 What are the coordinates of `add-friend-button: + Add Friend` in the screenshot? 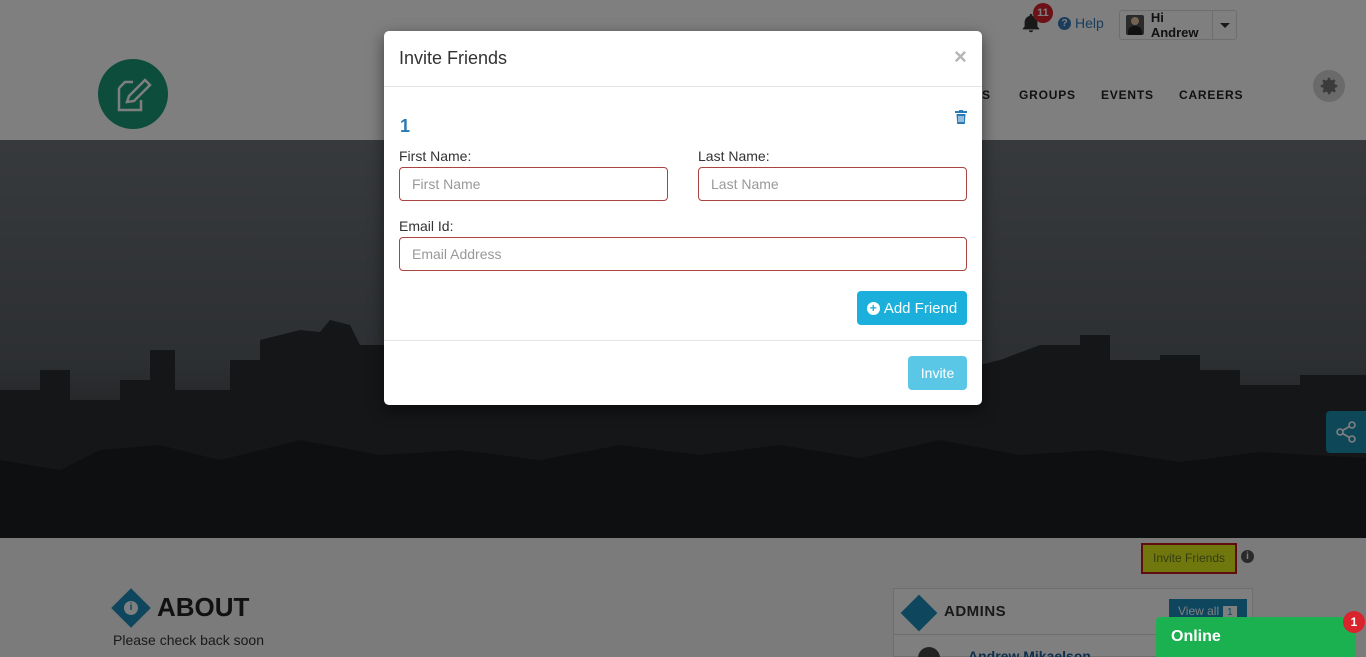 It's located at (912, 308).